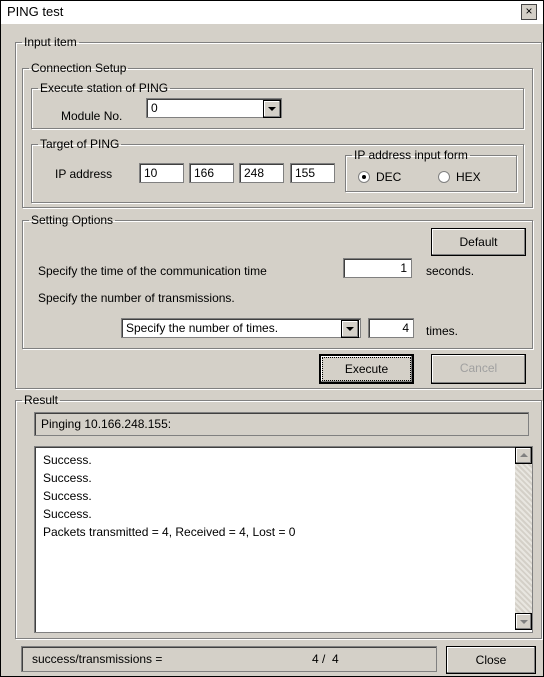 The image size is (544, 677). Describe the element at coordinates (523, 621) in the screenshot. I see `scroll-down-arrow-icon` at that location.